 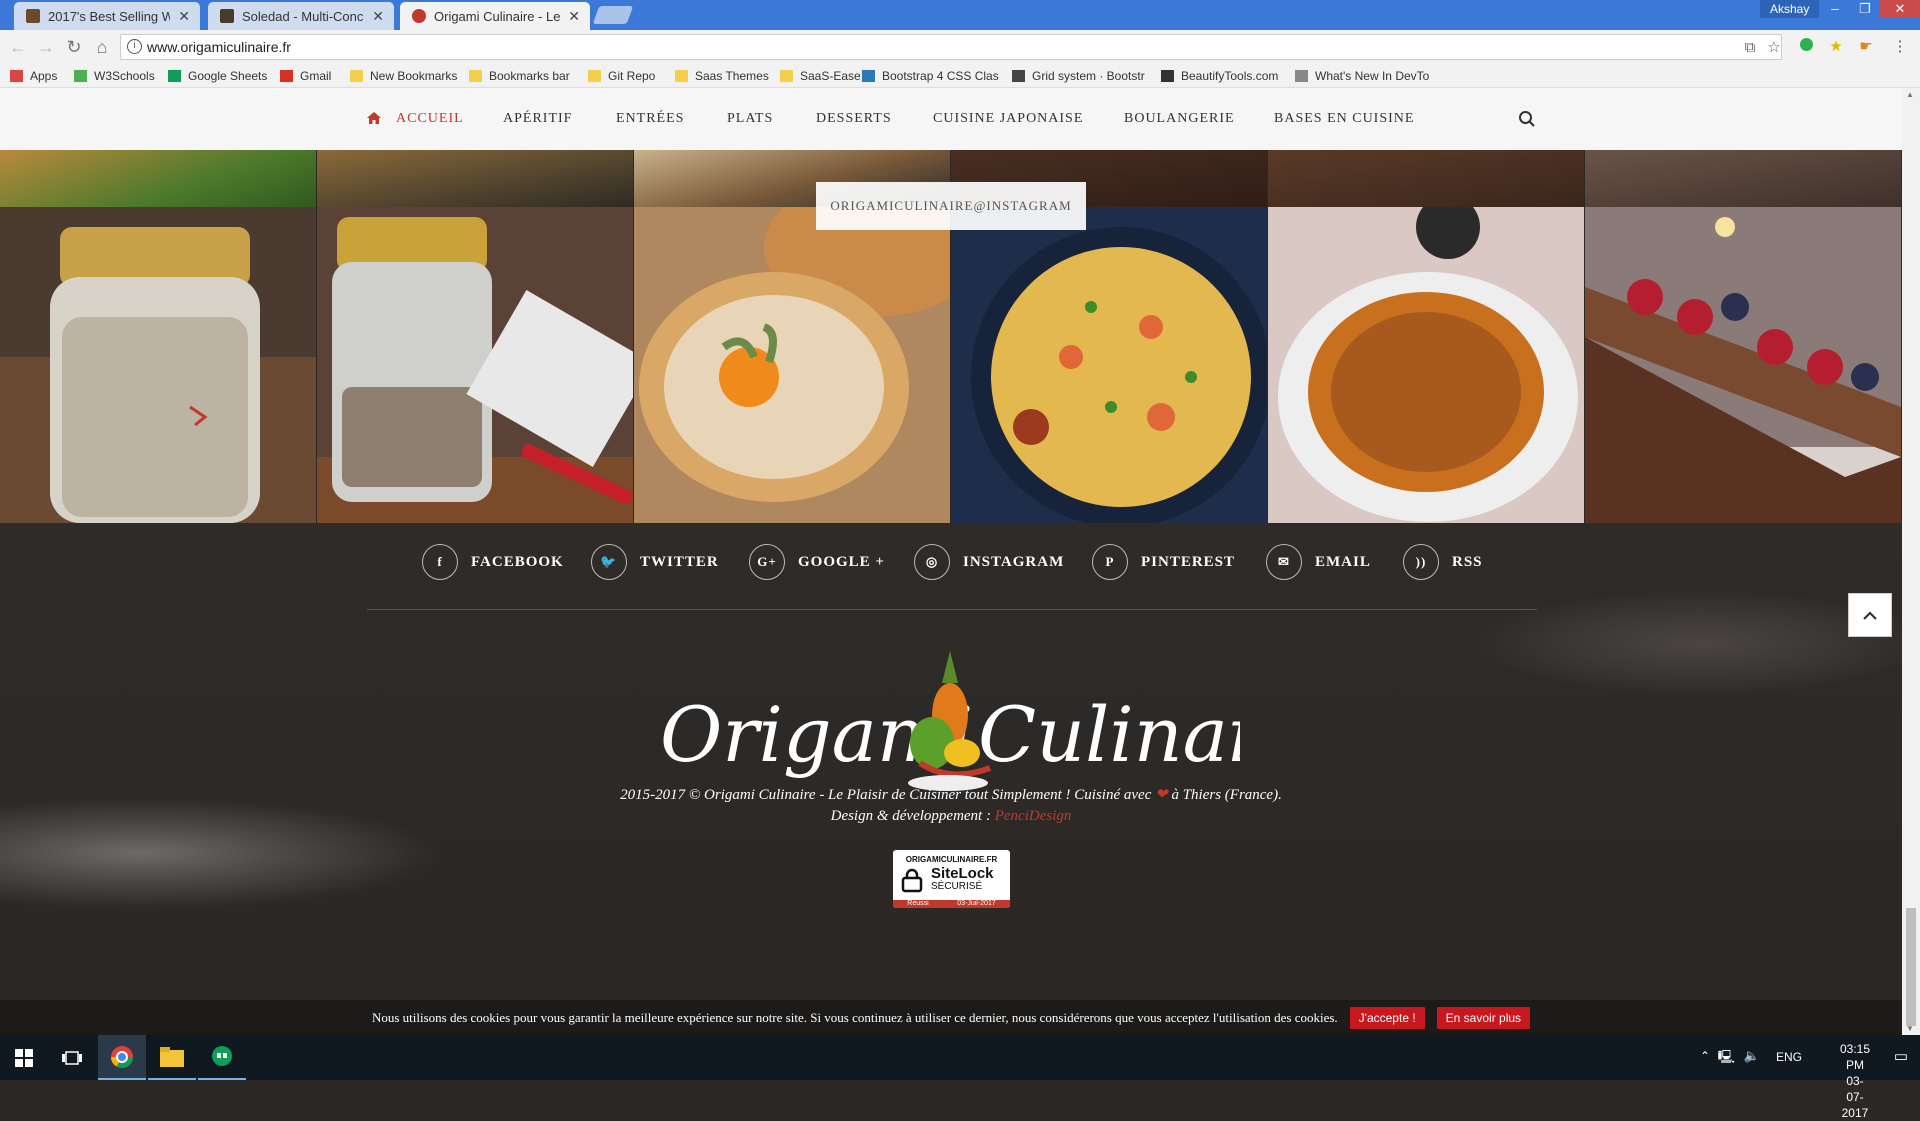 I want to click on volume-icon: 🔈, so click(x=1752, y=1056).